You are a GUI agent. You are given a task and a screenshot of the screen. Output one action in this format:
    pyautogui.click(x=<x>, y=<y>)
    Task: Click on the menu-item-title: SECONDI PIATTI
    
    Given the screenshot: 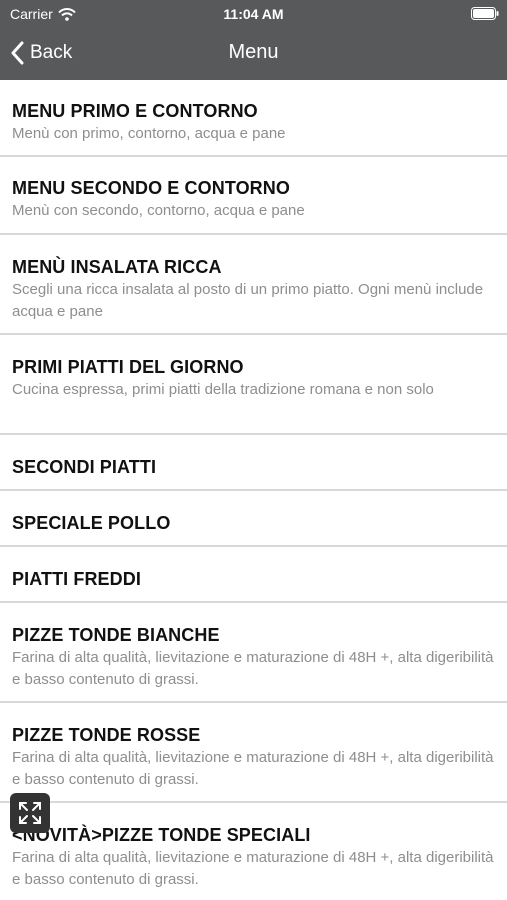 What is the action you would take?
    pyautogui.click(x=84, y=467)
    